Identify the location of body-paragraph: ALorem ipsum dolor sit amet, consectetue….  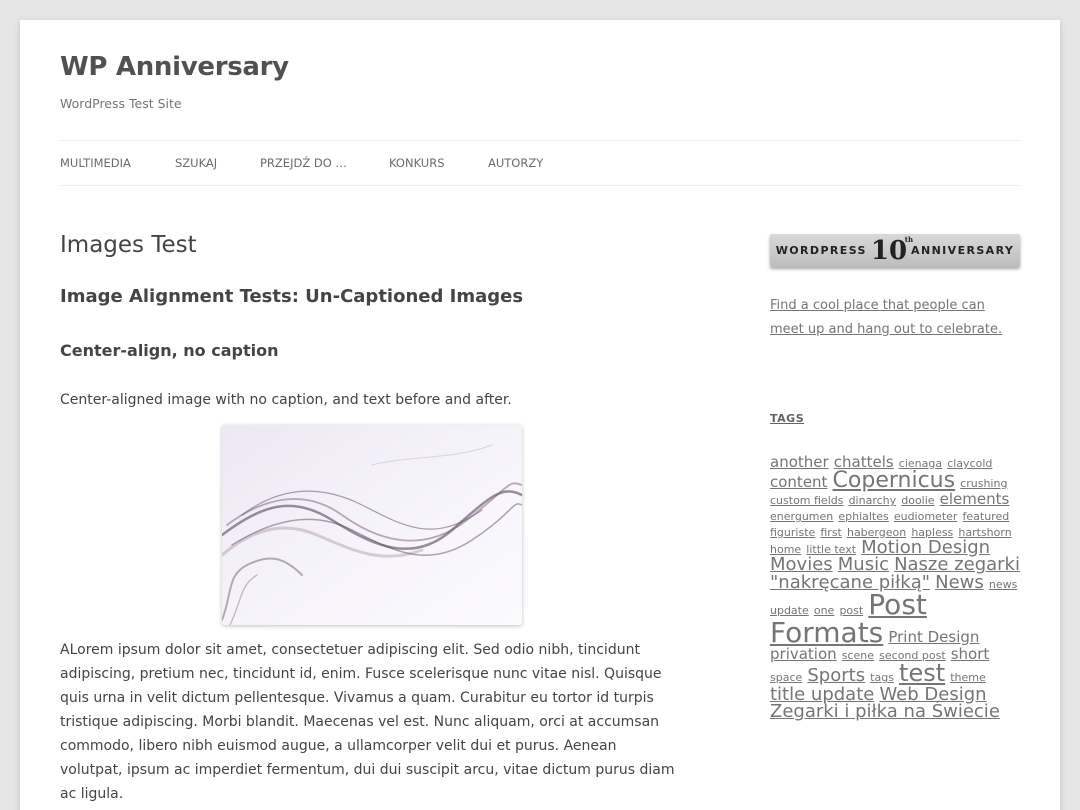
(367, 722).